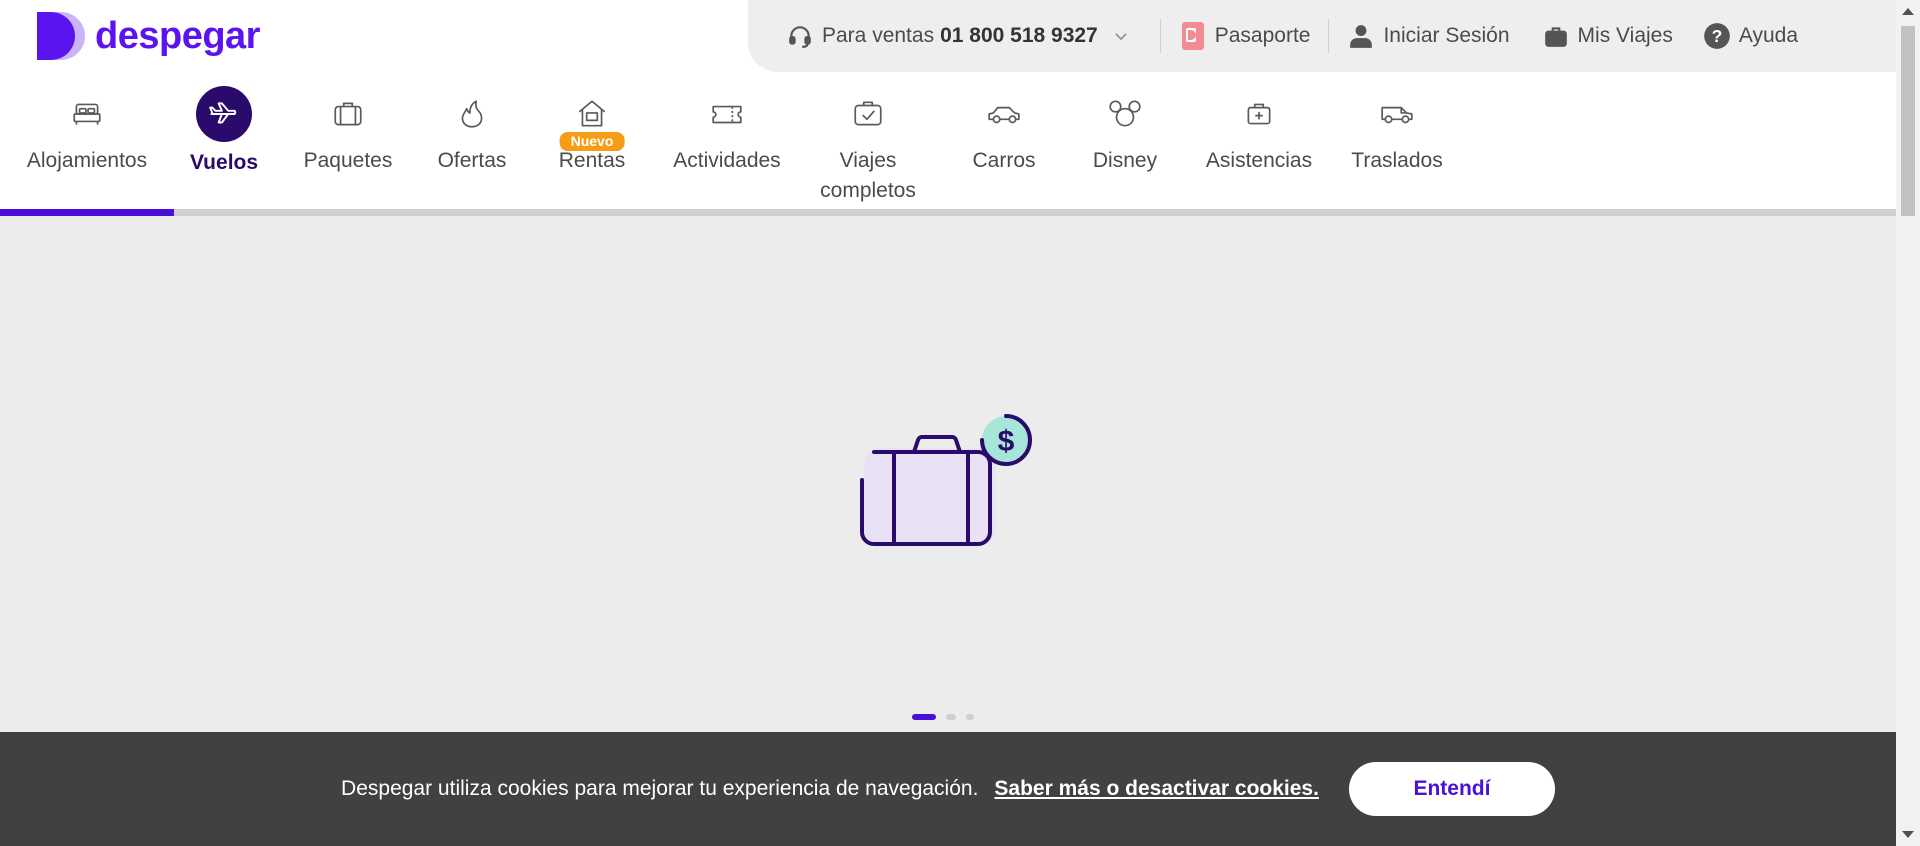  Describe the element at coordinates (177, 35) in the screenshot. I see `brand-name: despegar` at that location.